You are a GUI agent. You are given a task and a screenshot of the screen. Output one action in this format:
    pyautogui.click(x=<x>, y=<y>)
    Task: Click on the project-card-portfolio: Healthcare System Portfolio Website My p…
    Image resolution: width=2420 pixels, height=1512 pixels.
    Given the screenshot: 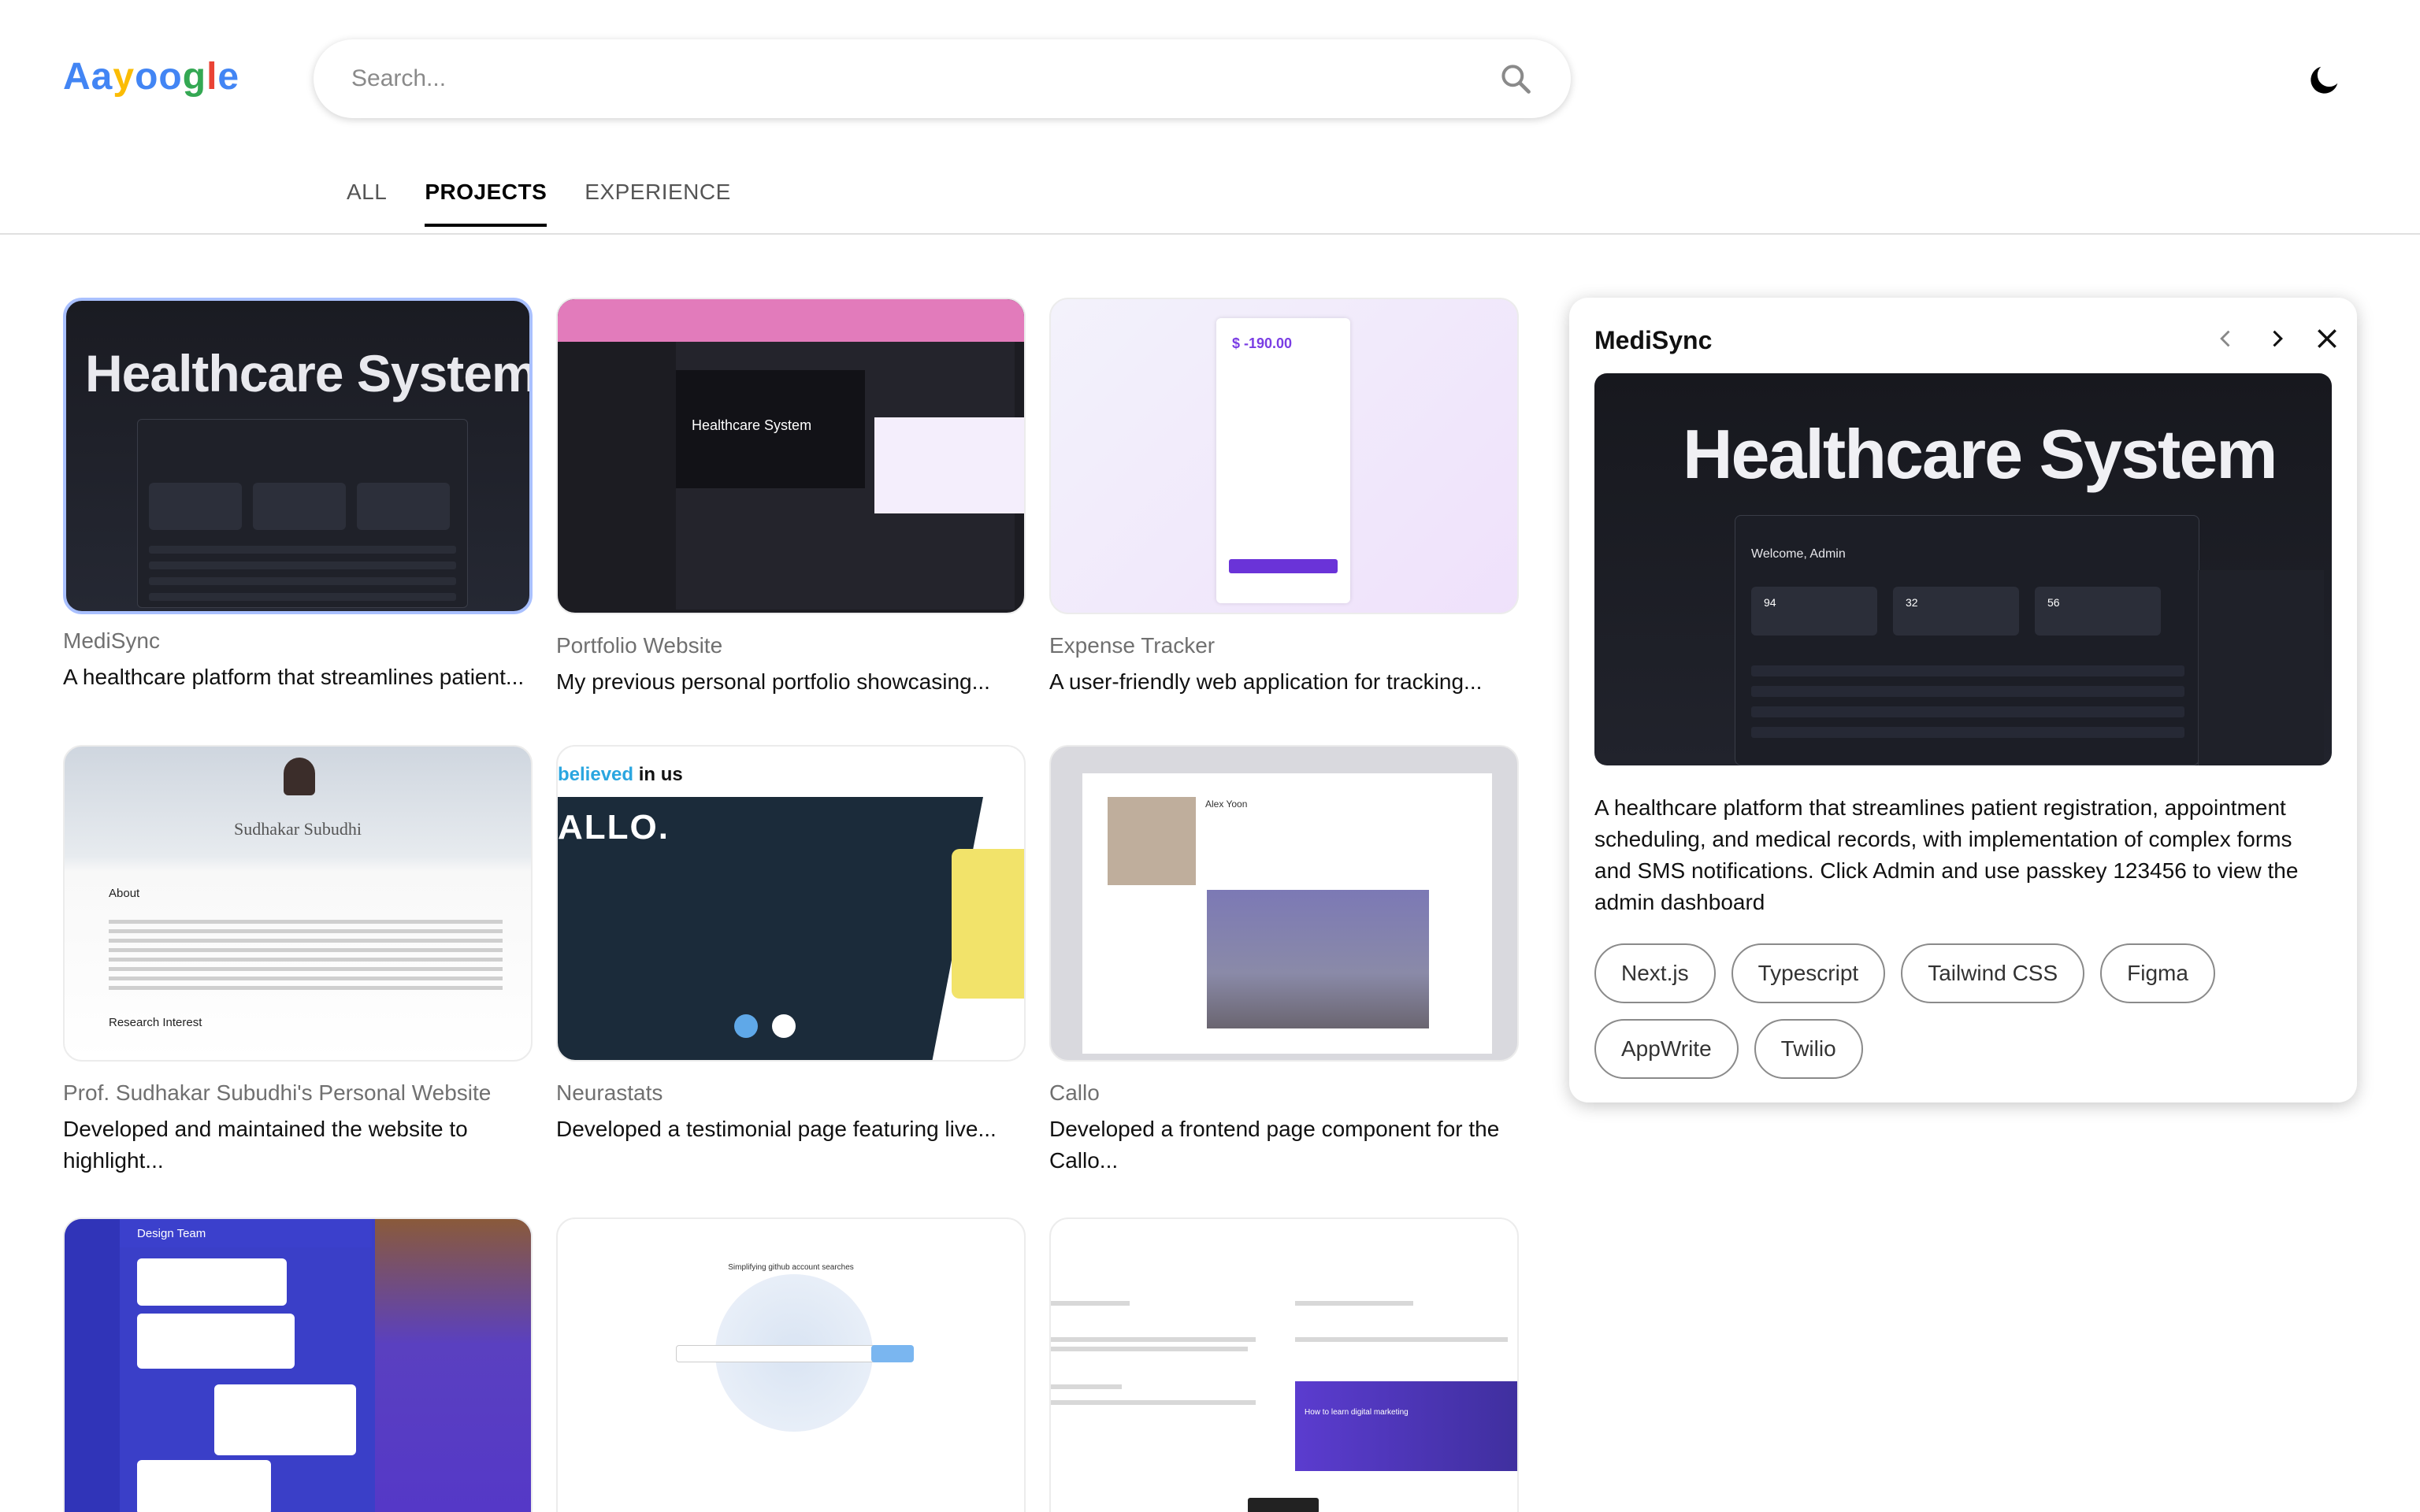 What is the action you would take?
    pyautogui.click(x=791, y=498)
    